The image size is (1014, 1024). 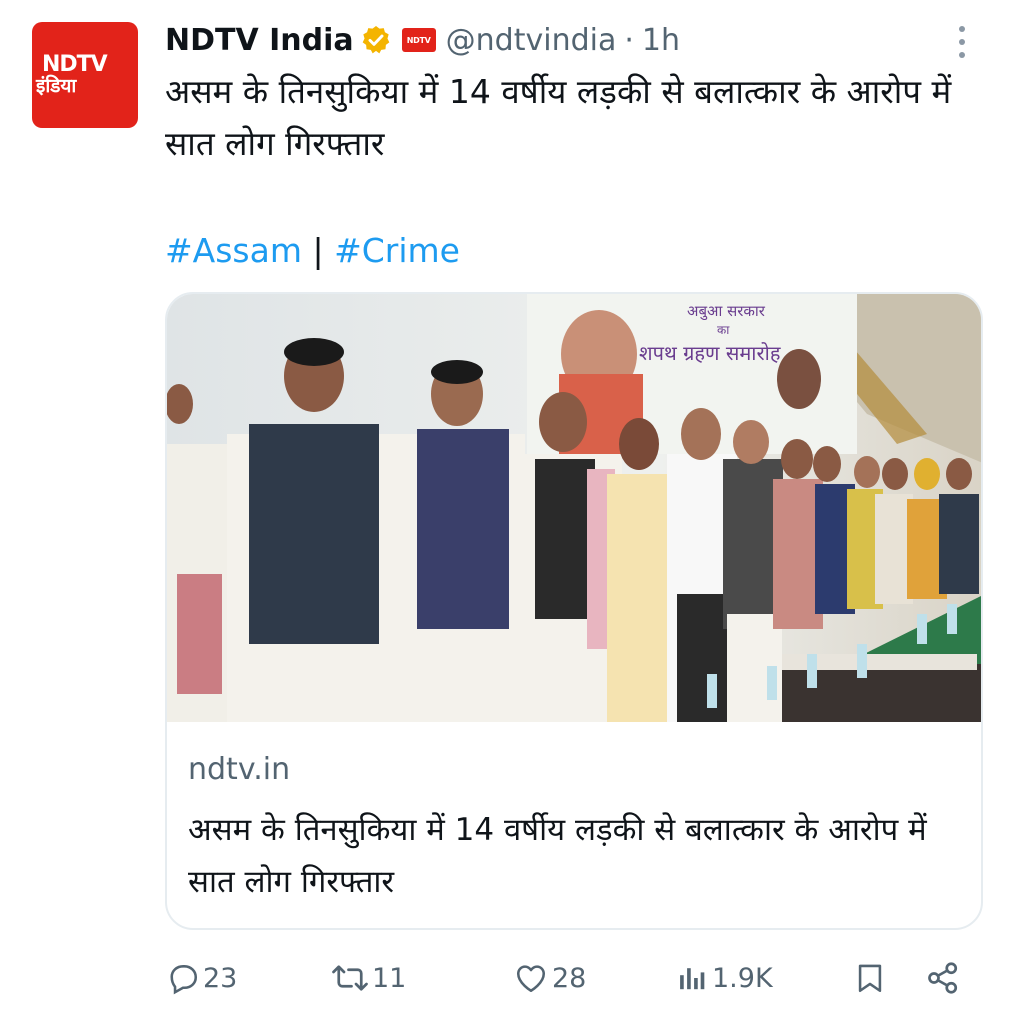 I want to click on hashtag-crime: #Crime, so click(x=397, y=250).